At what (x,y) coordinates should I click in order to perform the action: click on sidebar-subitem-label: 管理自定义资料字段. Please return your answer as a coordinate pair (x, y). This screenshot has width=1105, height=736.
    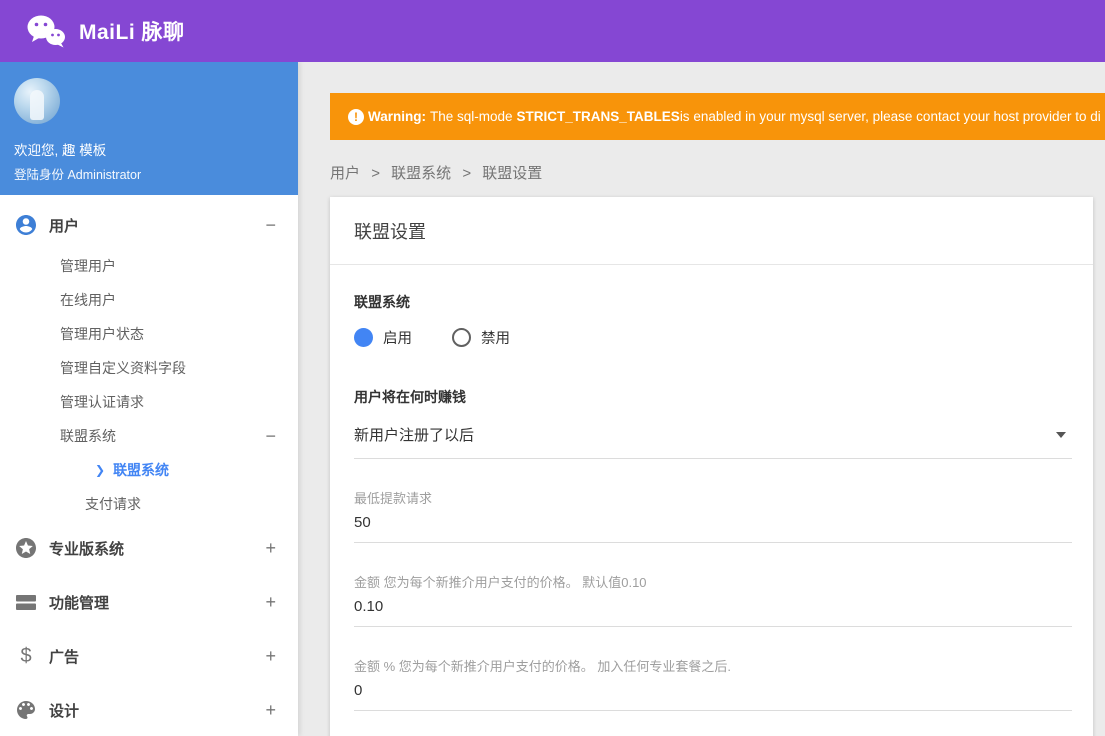
    Looking at the image, I should click on (123, 368).